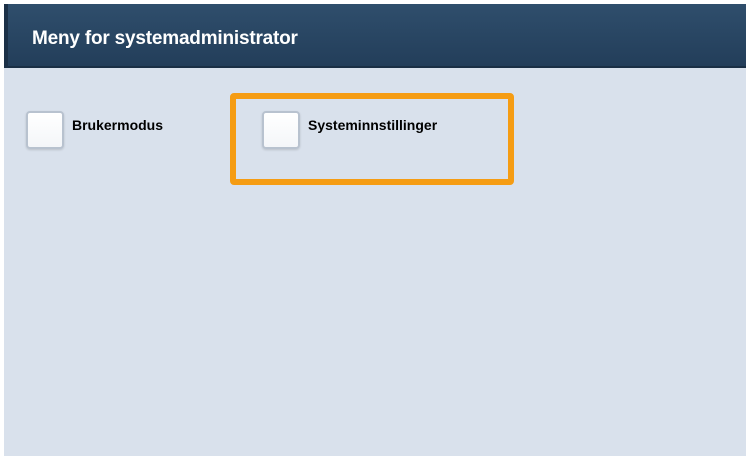  I want to click on page-title: Meny for systemadministrator, so click(165, 38).